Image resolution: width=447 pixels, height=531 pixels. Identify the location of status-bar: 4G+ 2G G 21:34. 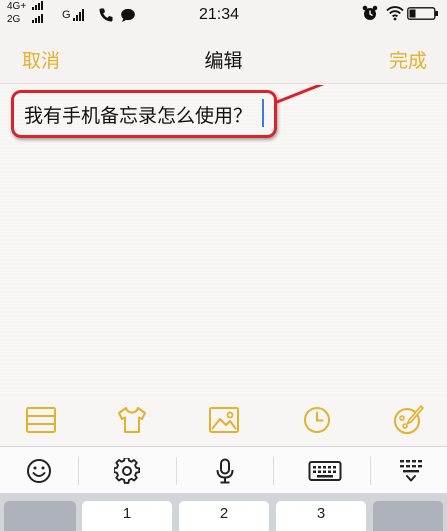
(223, 17).